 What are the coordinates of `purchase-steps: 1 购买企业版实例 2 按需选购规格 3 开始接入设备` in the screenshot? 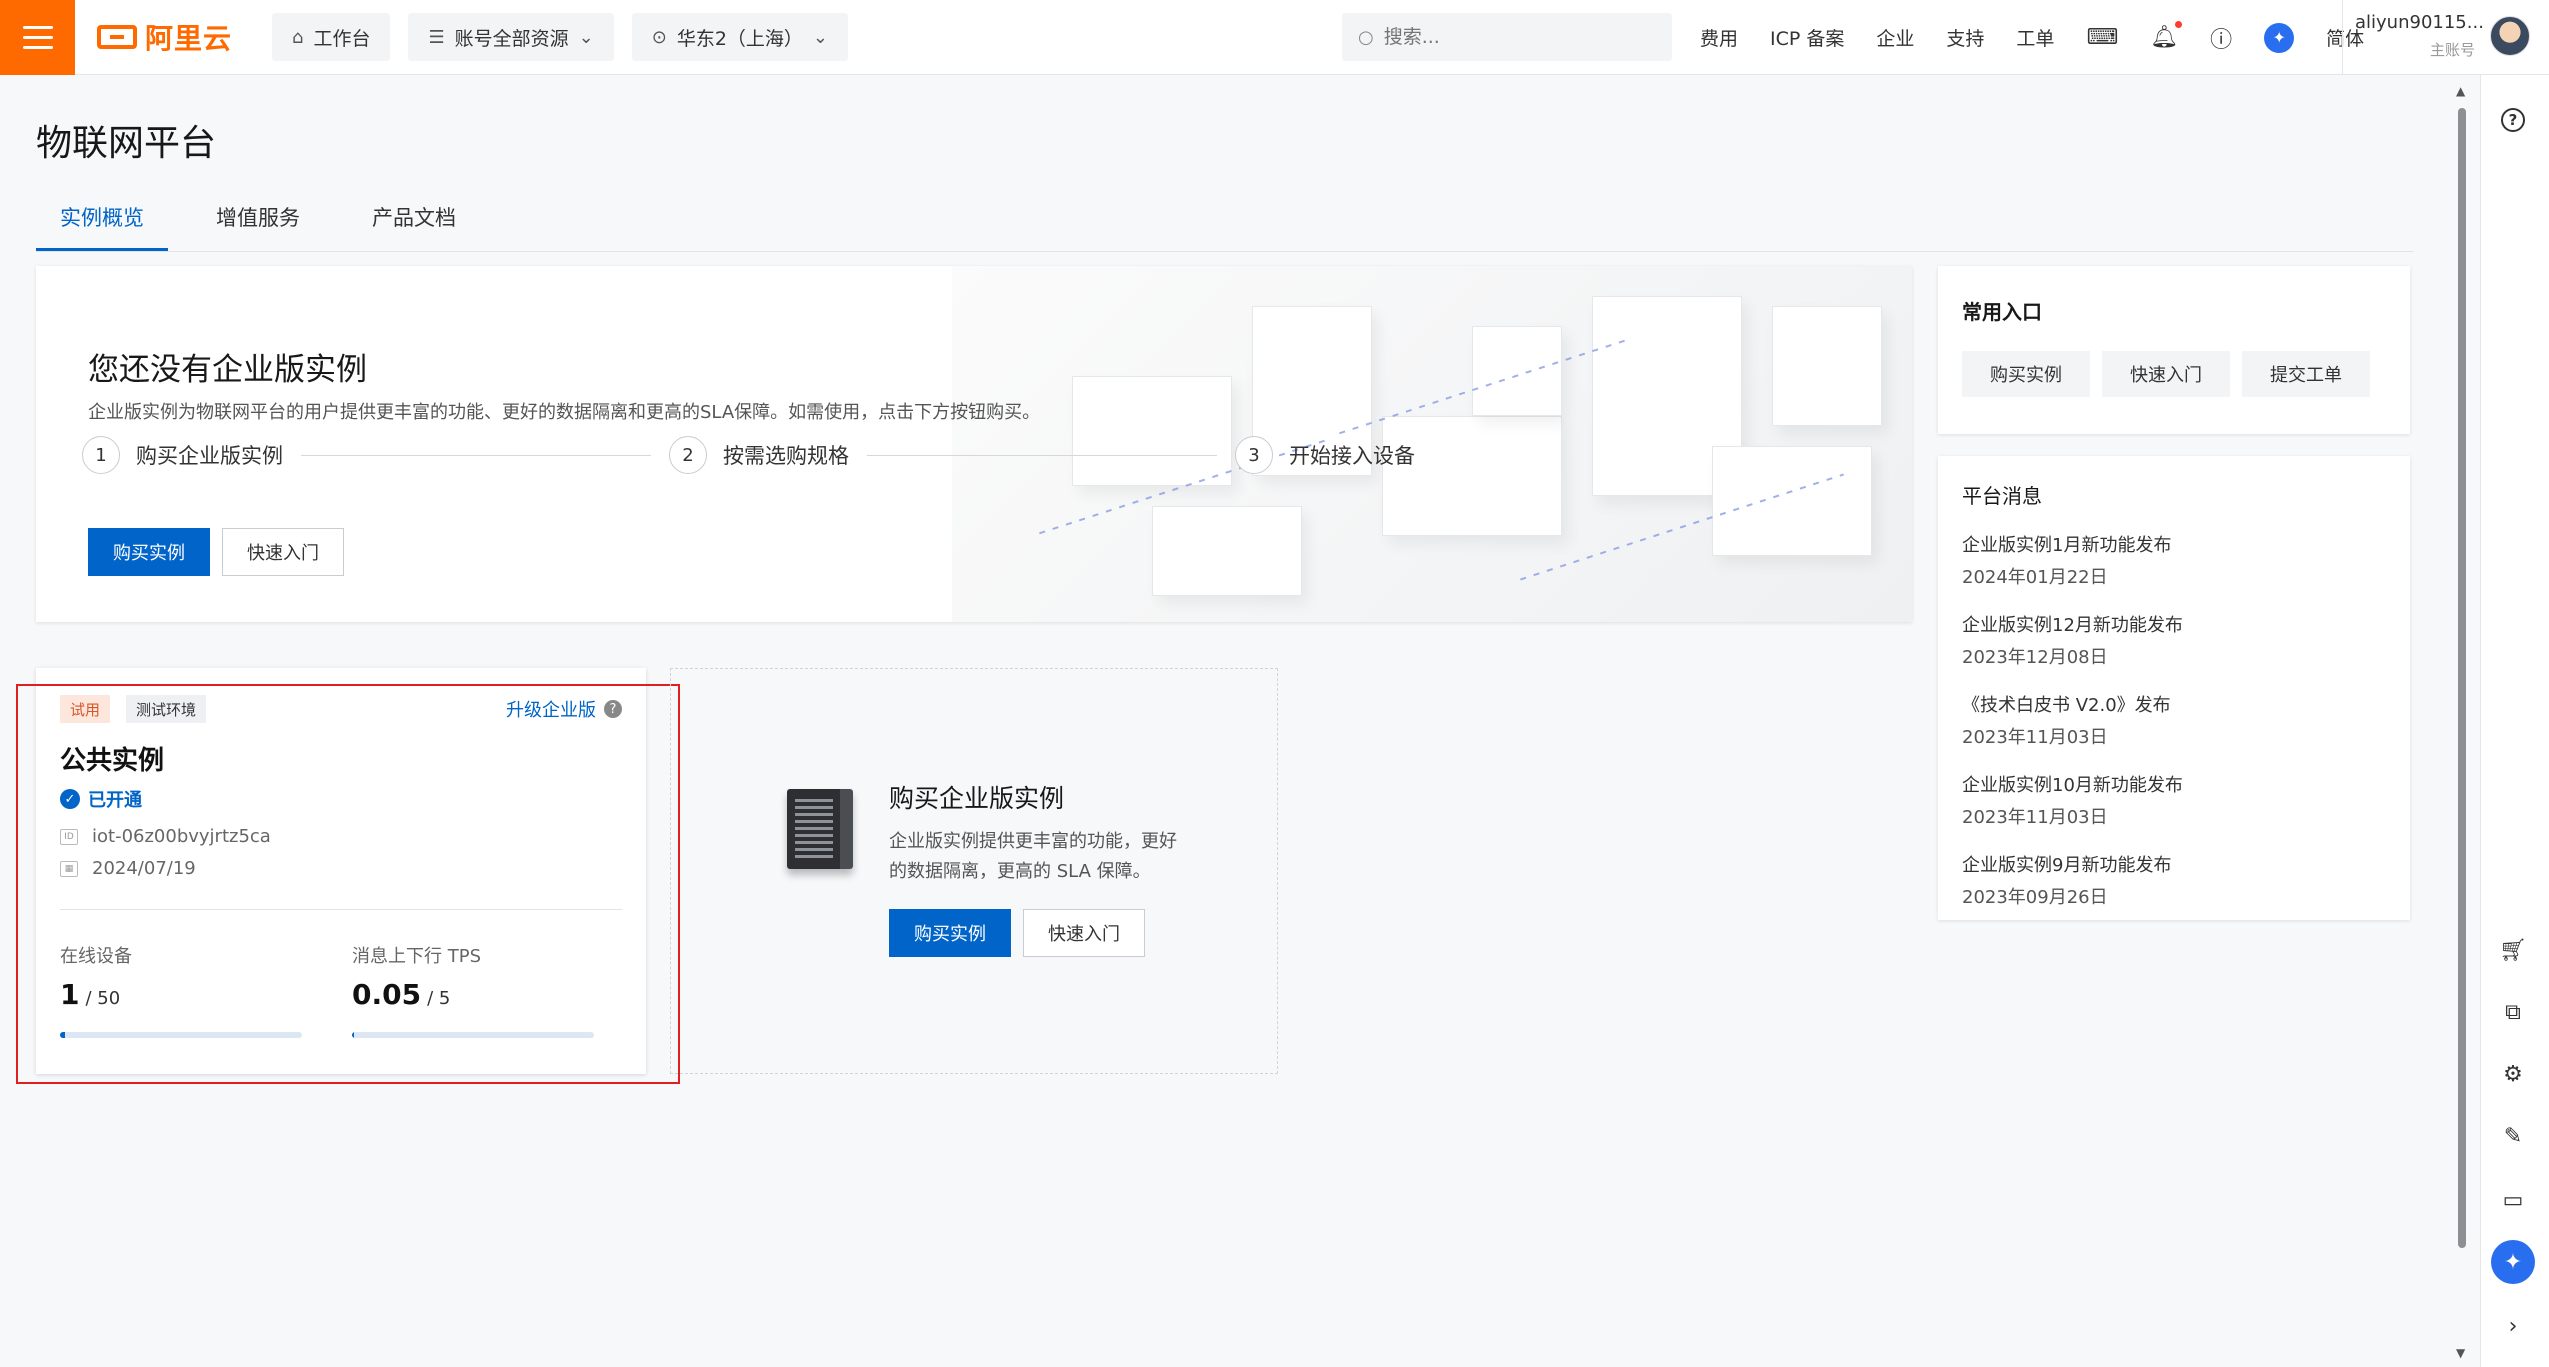 It's located at (748, 455).